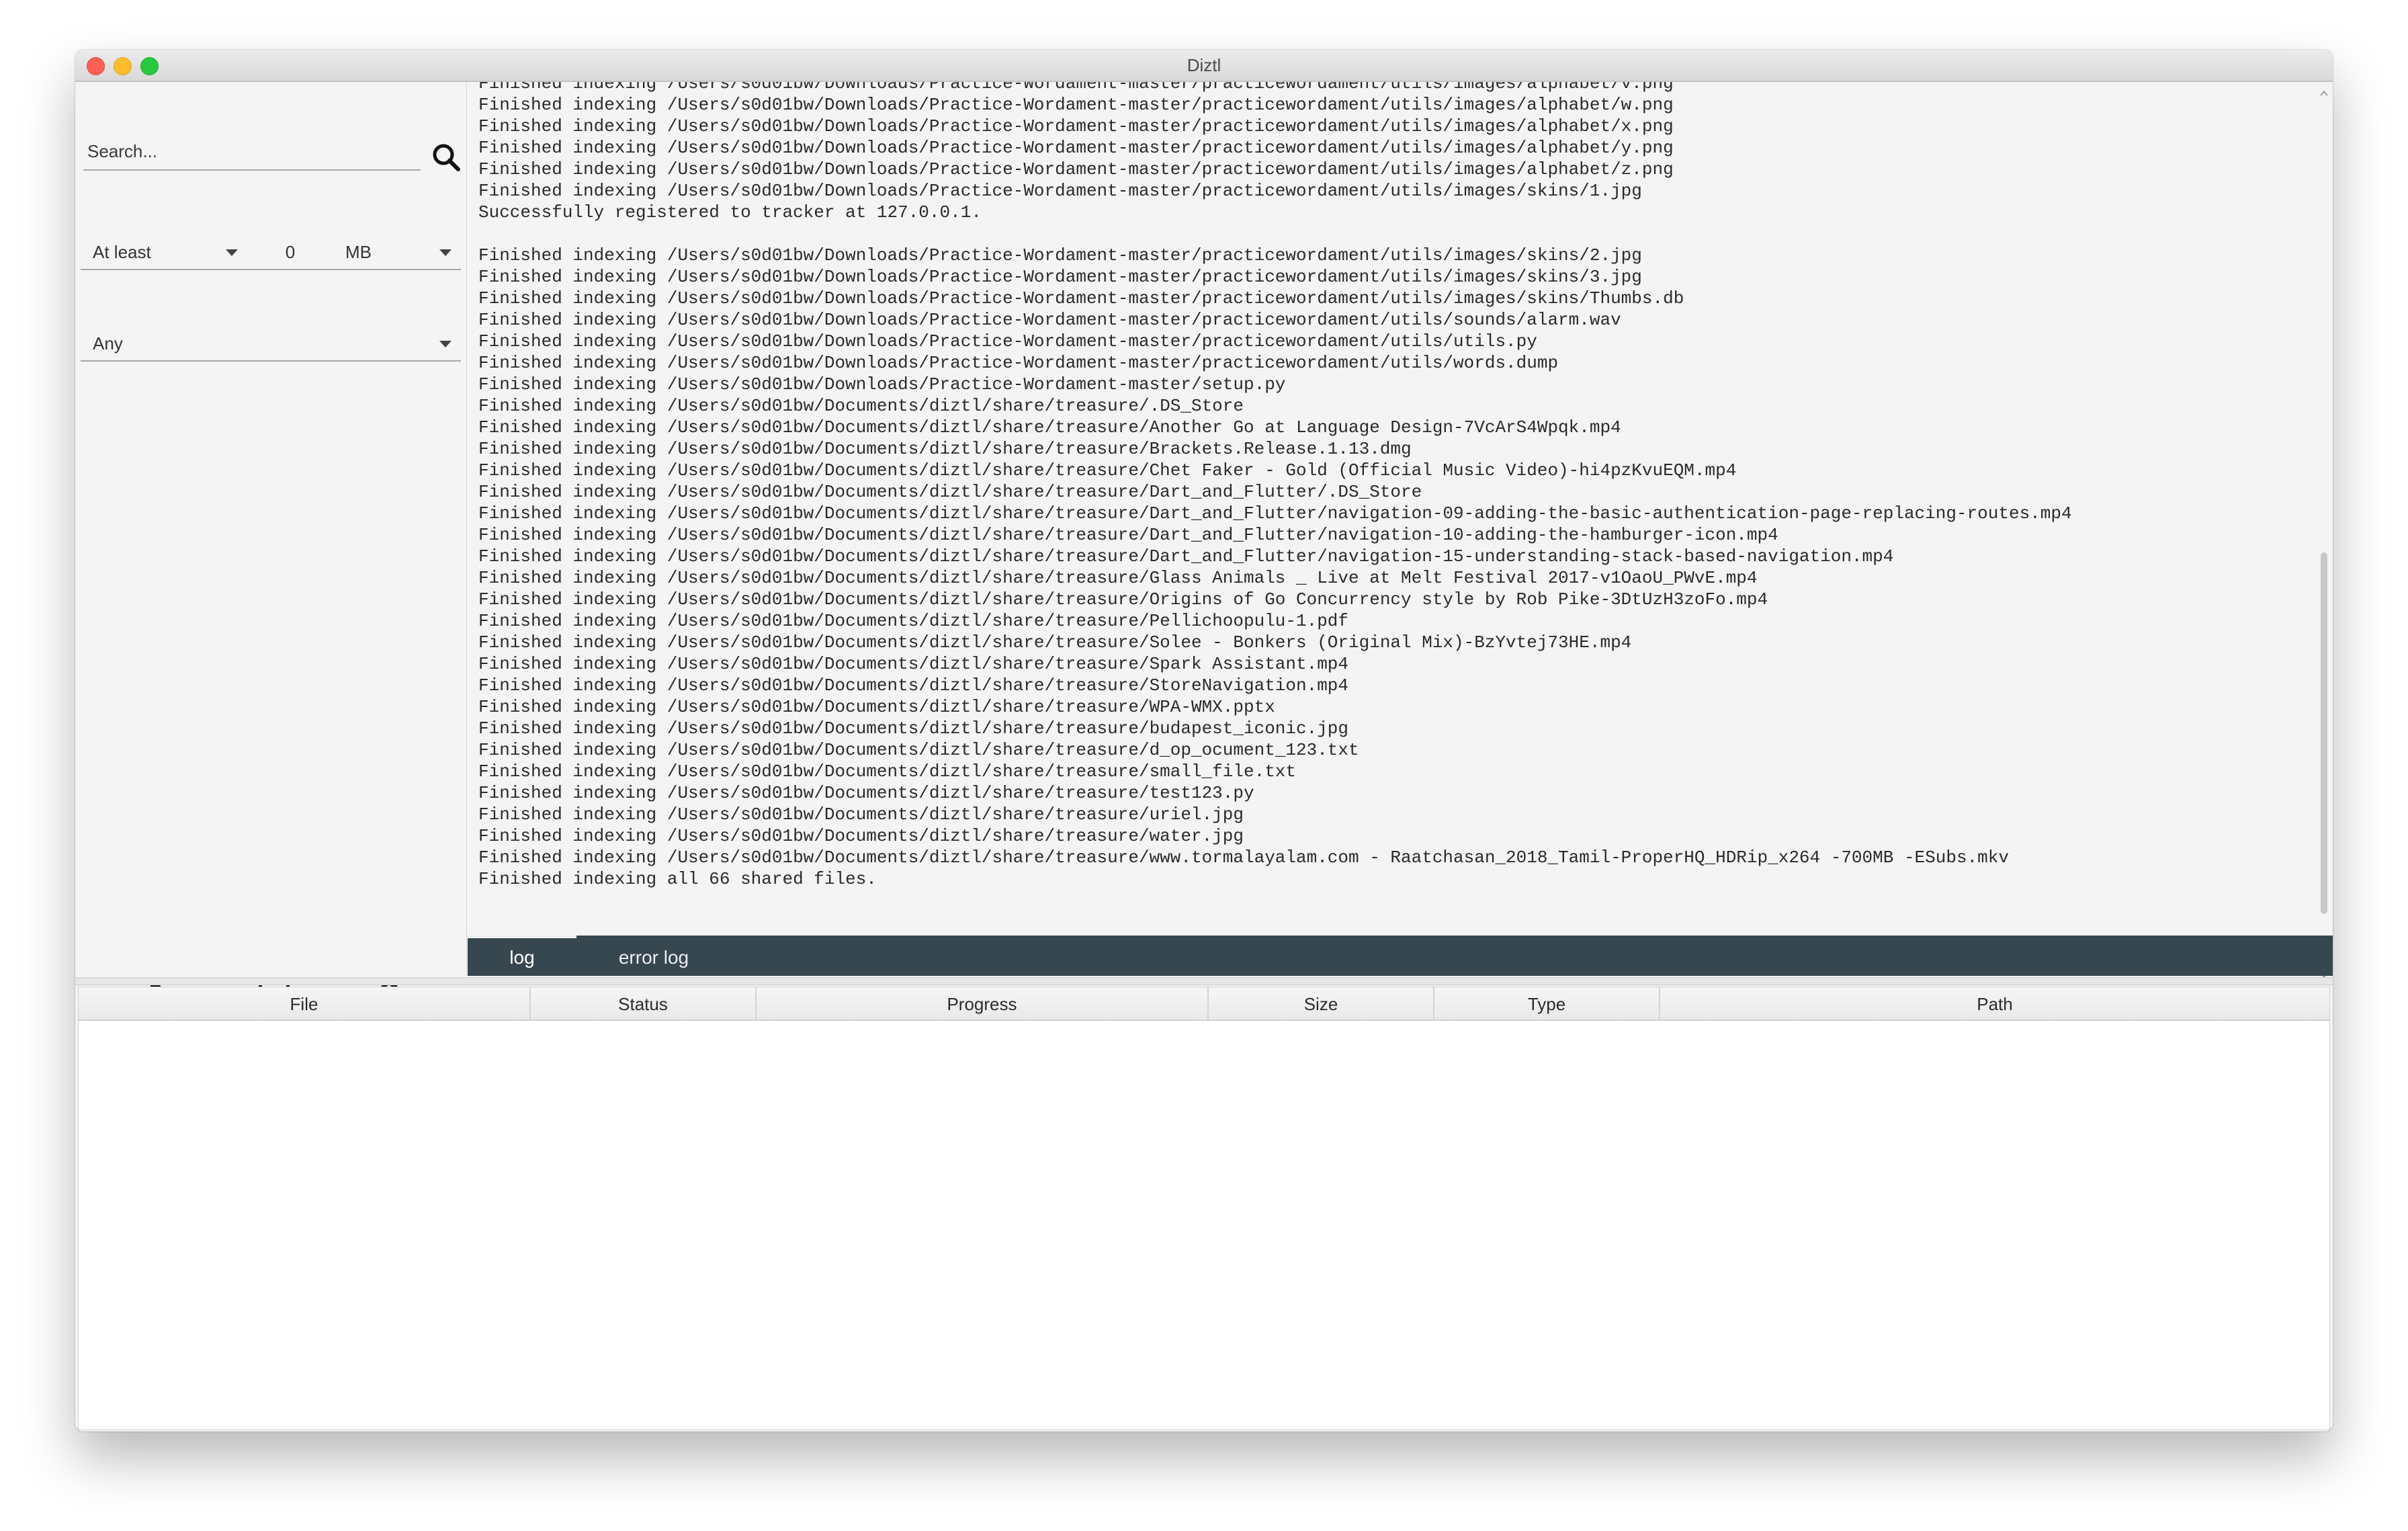 This screenshot has height=1531, width=2408. I want to click on file-type-value: Any, so click(108, 343).